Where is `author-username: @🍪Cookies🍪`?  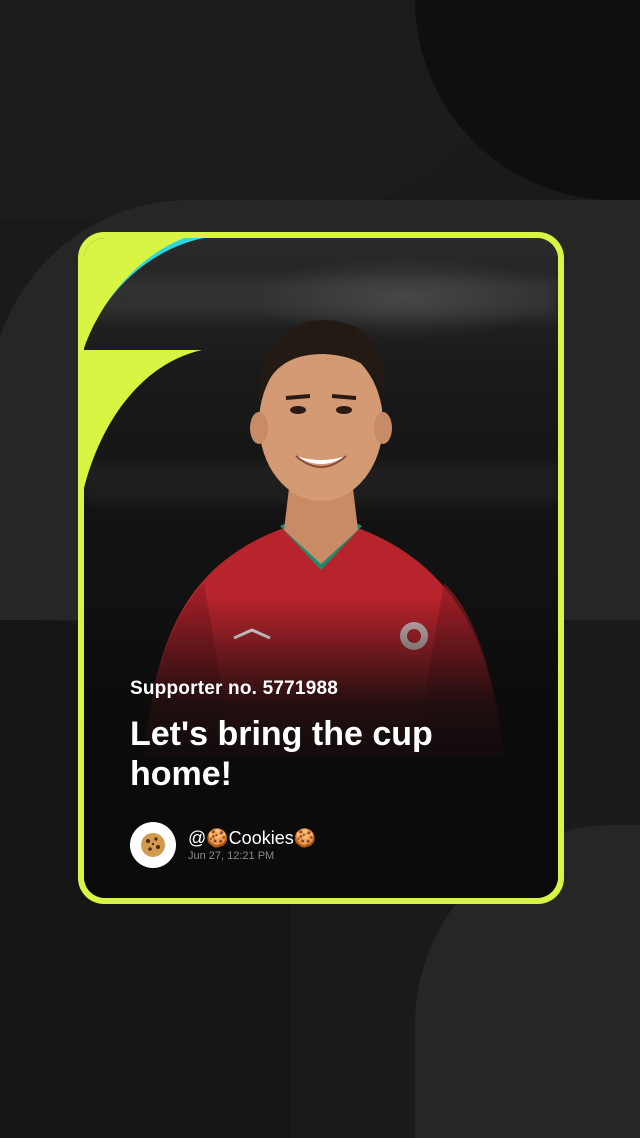
author-username: @🍪Cookies🍪 is located at coordinates (252, 838).